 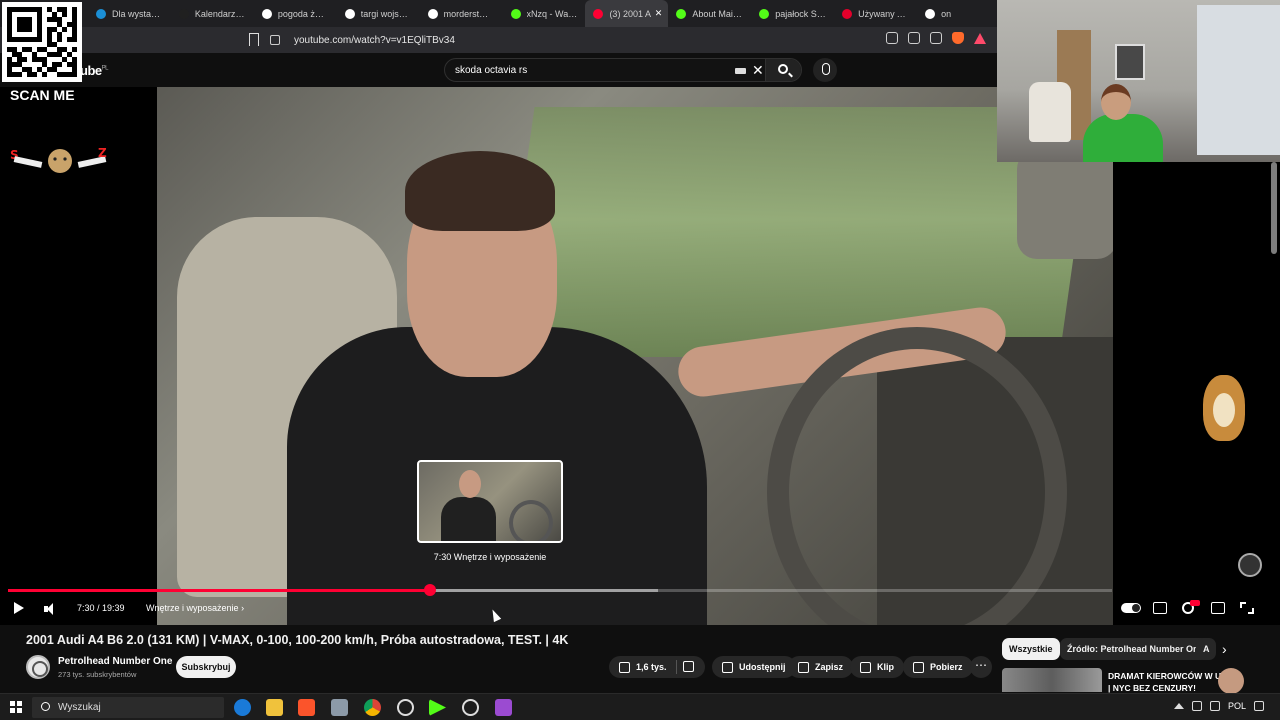 What do you see at coordinates (274, 707) in the screenshot?
I see `file-explorer-icon` at bounding box center [274, 707].